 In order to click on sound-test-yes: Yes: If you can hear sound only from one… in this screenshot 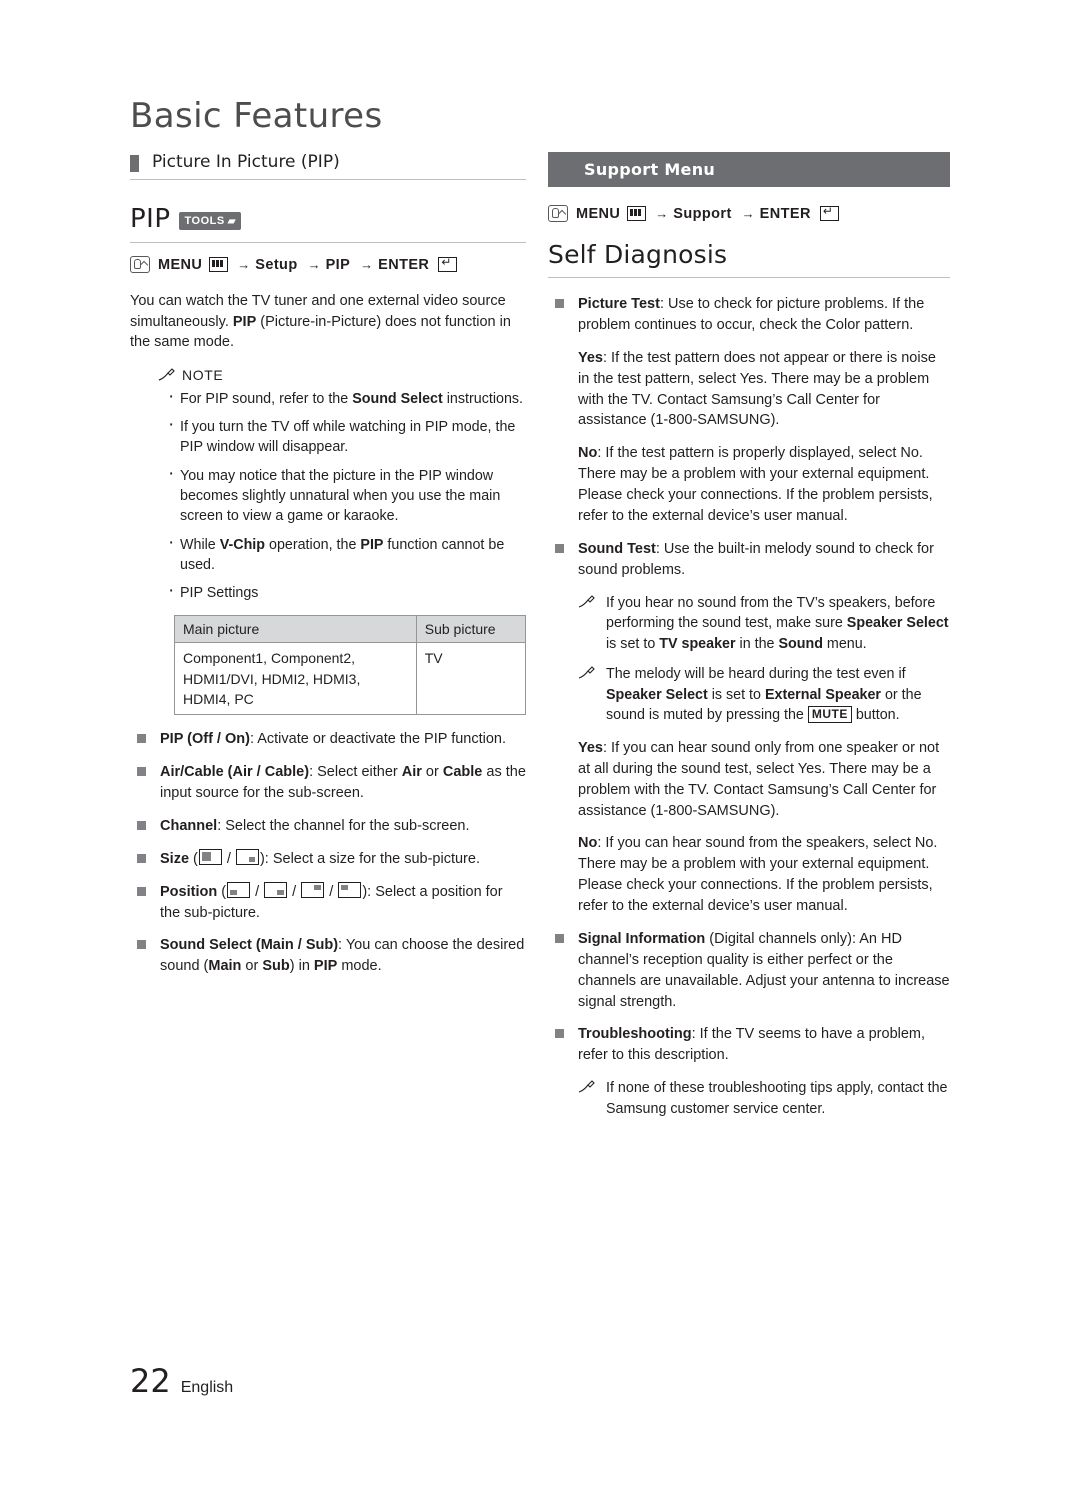, I will do `click(759, 779)`.